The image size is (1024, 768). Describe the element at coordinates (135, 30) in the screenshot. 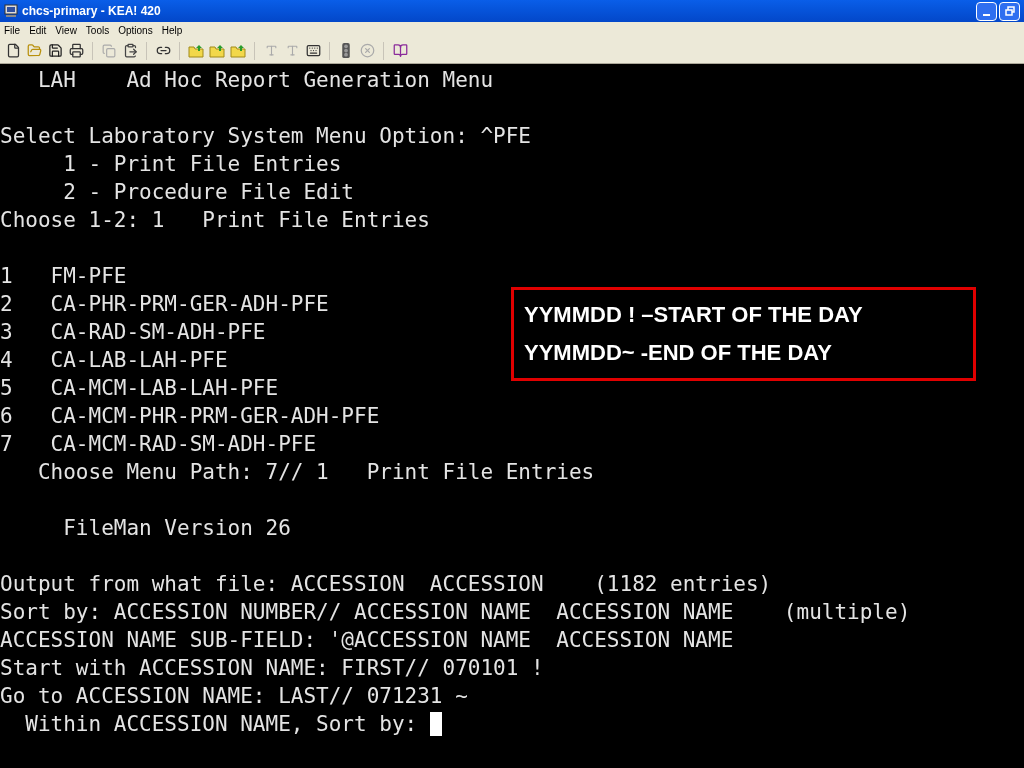

I see `menu-item: Options` at that location.